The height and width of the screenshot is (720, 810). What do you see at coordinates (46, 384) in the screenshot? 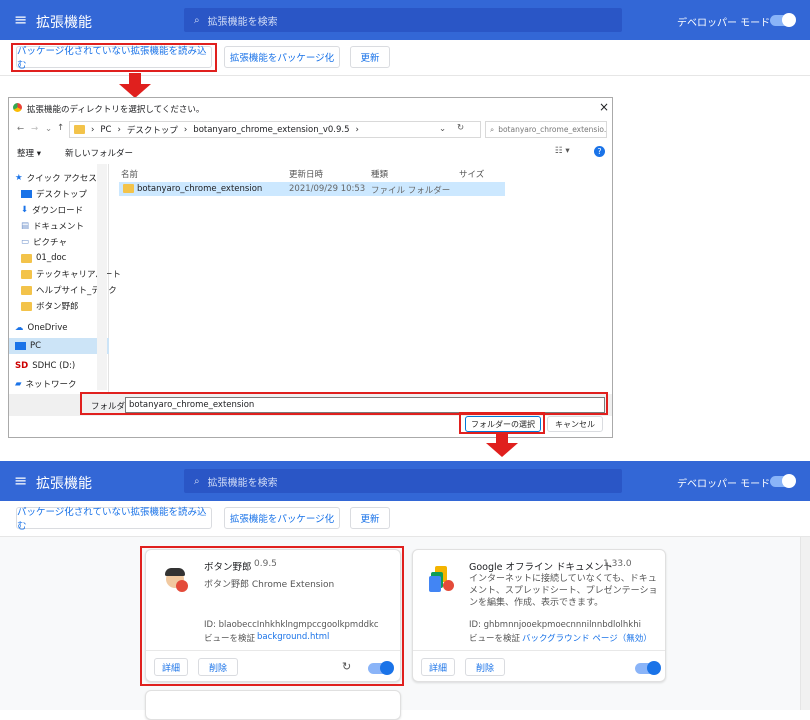
I see `nav-network: ▰ ネットワーク` at bounding box center [46, 384].